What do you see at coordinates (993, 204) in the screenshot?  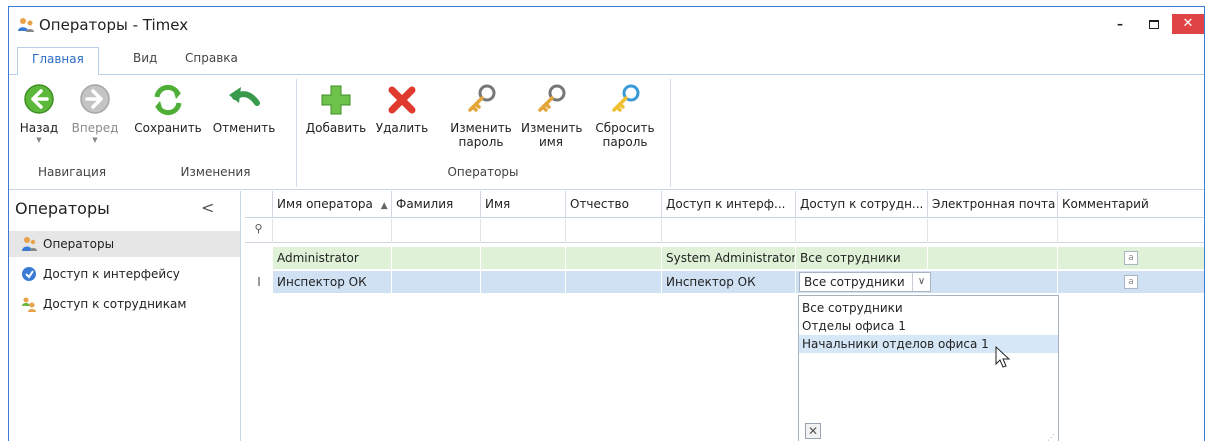 I see `column-header-email: Электронная почта` at bounding box center [993, 204].